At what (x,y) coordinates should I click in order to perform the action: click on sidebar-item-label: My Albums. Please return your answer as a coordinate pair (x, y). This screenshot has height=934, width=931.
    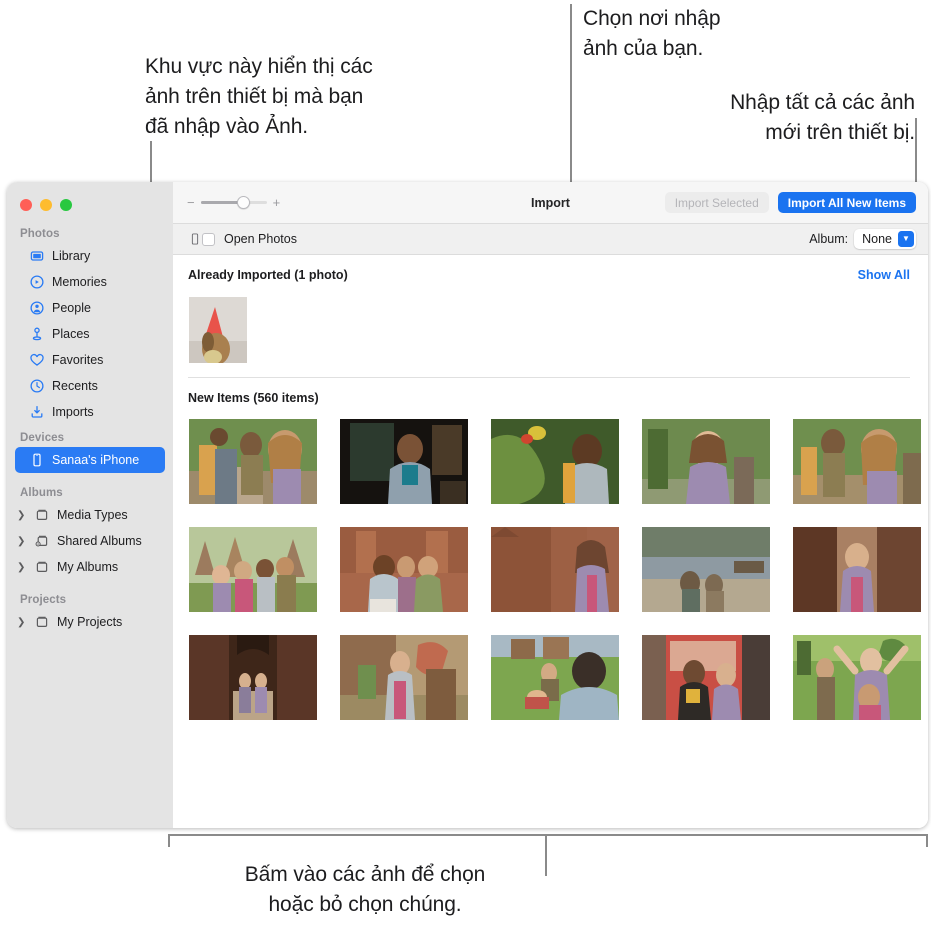
    Looking at the image, I should click on (88, 567).